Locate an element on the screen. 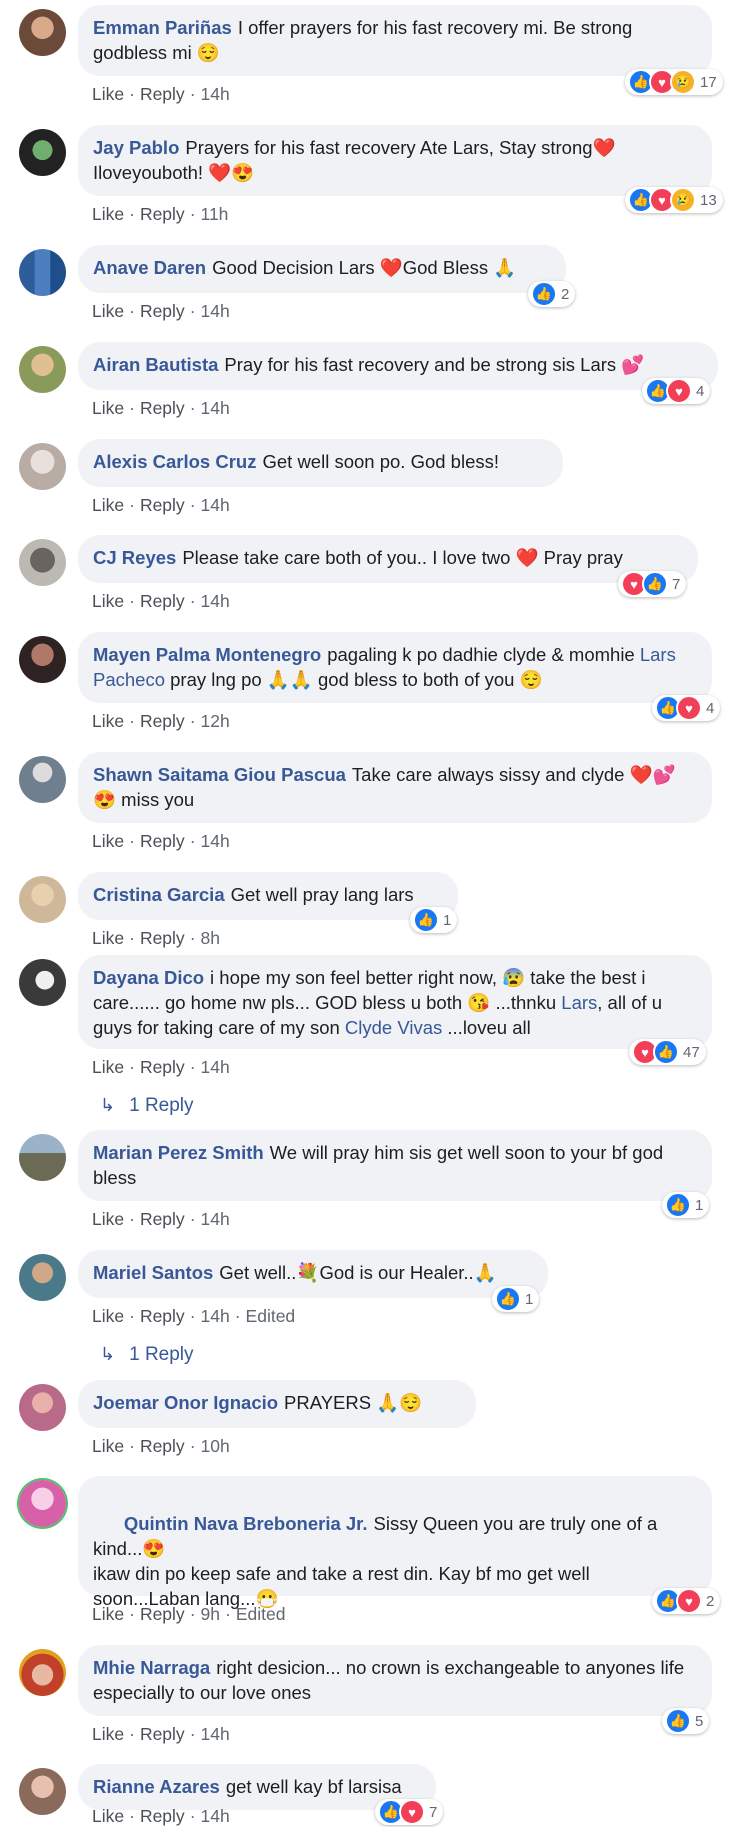 This screenshot has width=750, height=1827. comment-author: Cristina Garcia is located at coordinates (159, 894).